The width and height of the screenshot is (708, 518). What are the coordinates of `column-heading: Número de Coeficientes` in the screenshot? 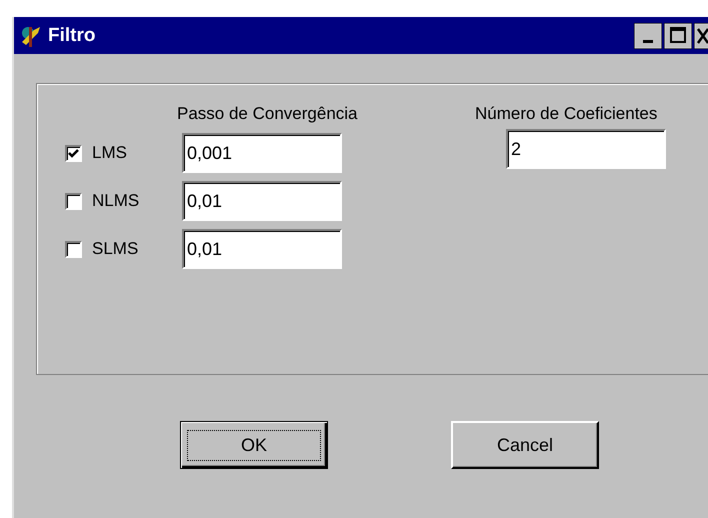 It's located at (566, 114).